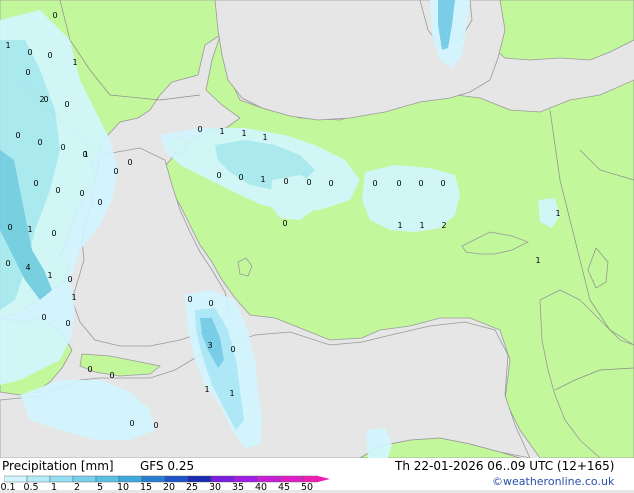 This screenshot has height=493, width=634. What do you see at coordinates (146, 487) in the screenshot?
I see `scale-tick-label: 15` at bounding box center [146, 487].